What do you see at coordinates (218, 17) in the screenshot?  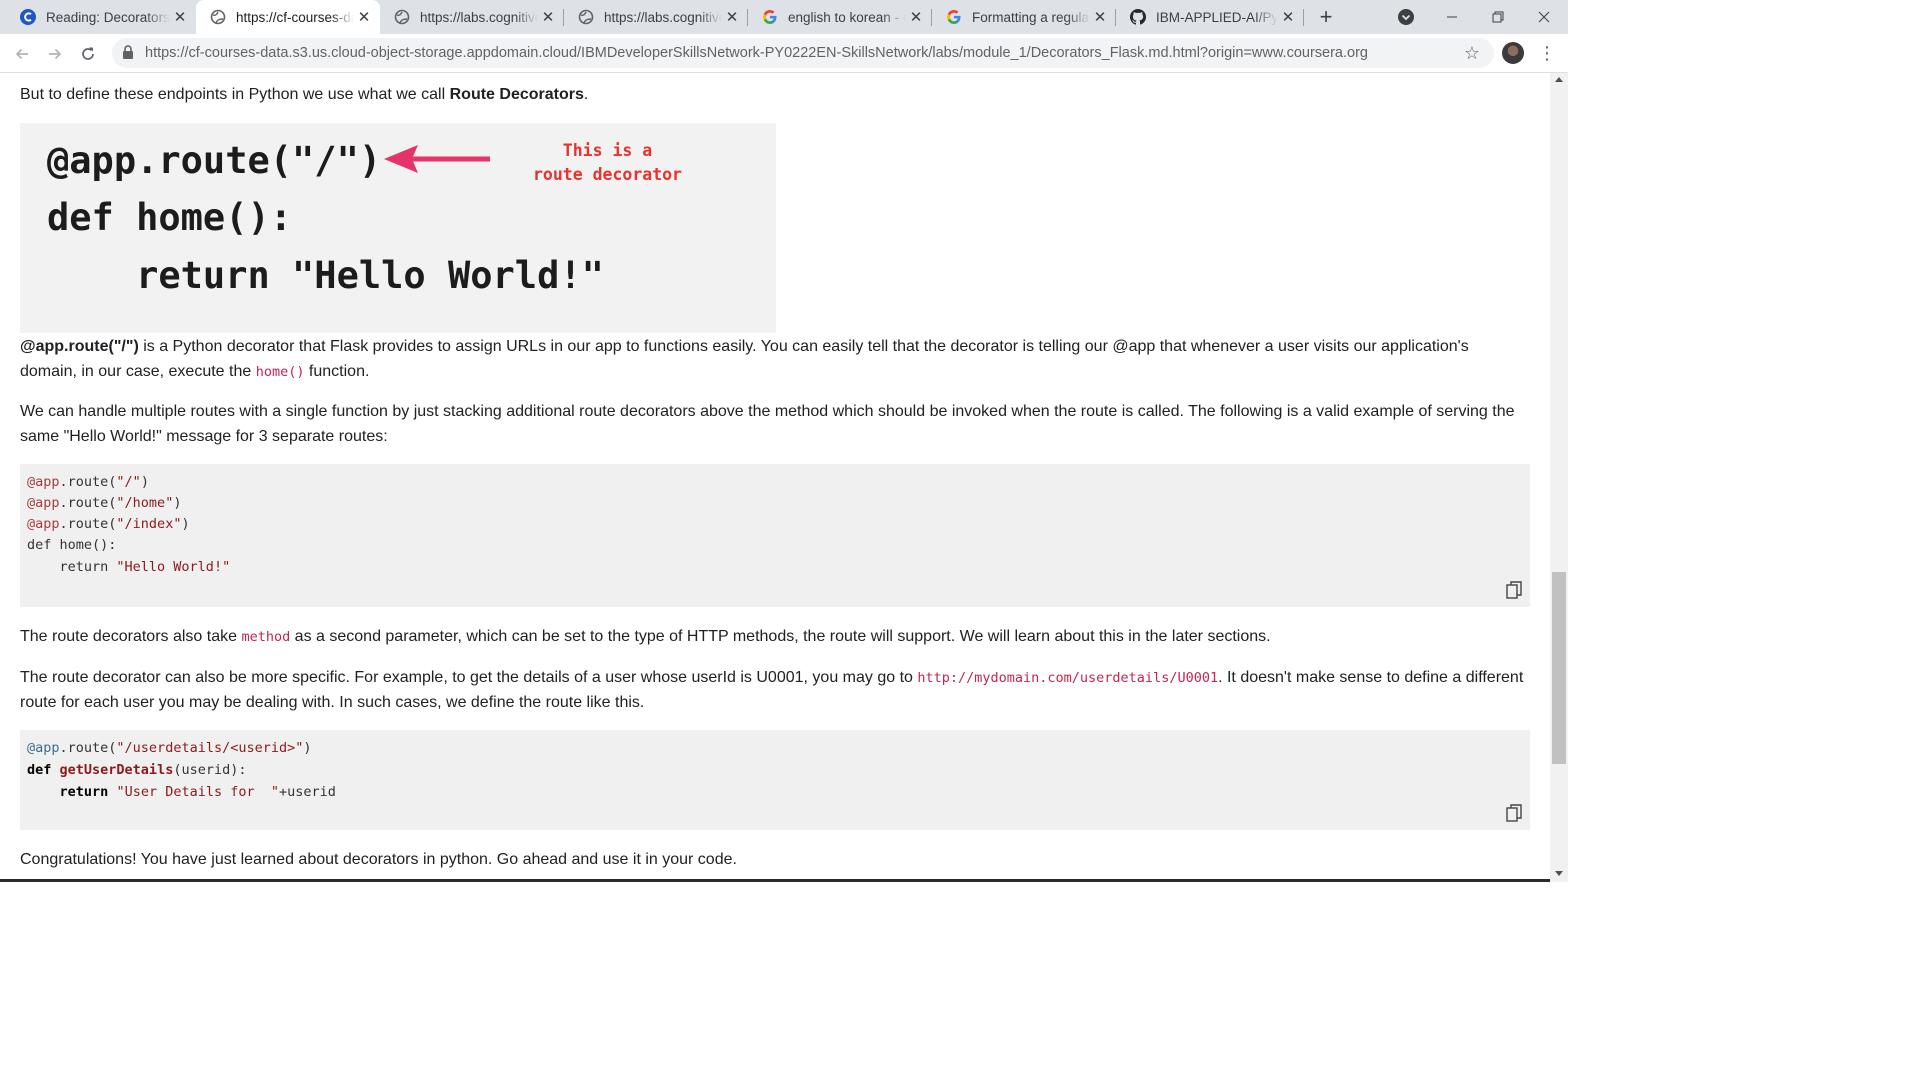 I see `globe-icon` at bounding box center [218, 17].